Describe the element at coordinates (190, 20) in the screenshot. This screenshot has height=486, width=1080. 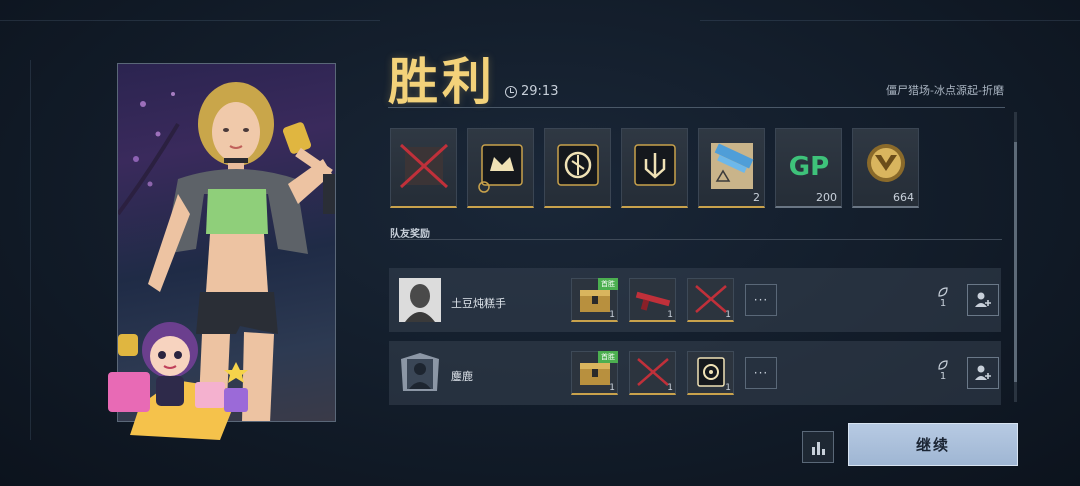
I see `frame-line-top` at that location.